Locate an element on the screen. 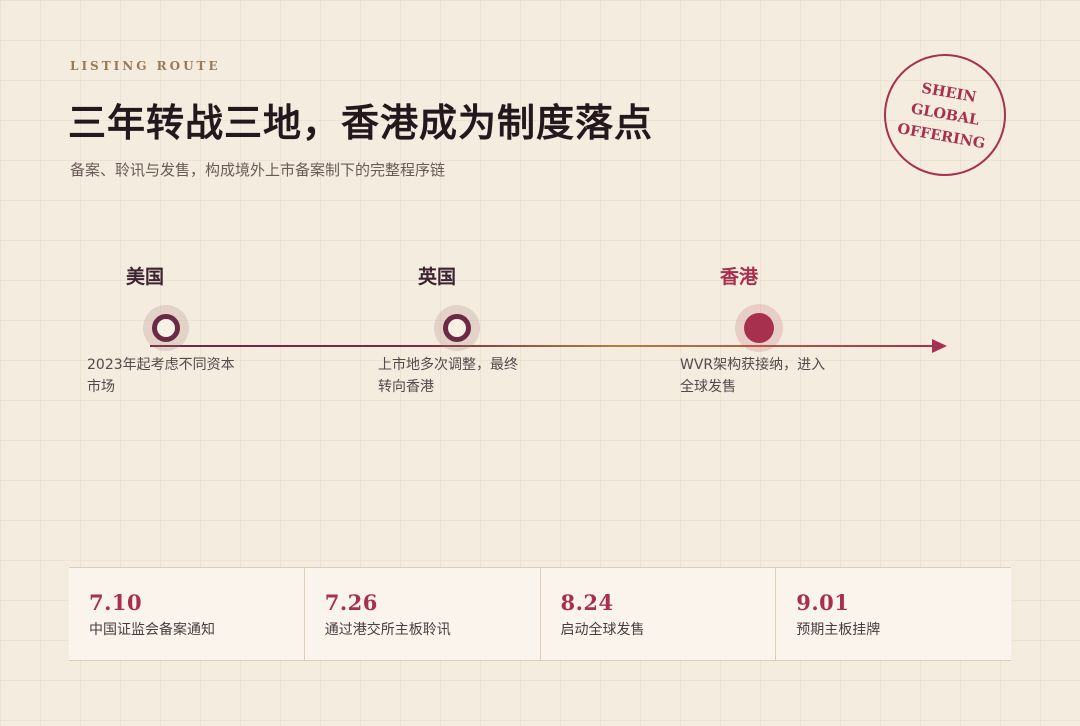  milestone-text: 通过港交所主板聆讯 is located at coordinates (387, 630).